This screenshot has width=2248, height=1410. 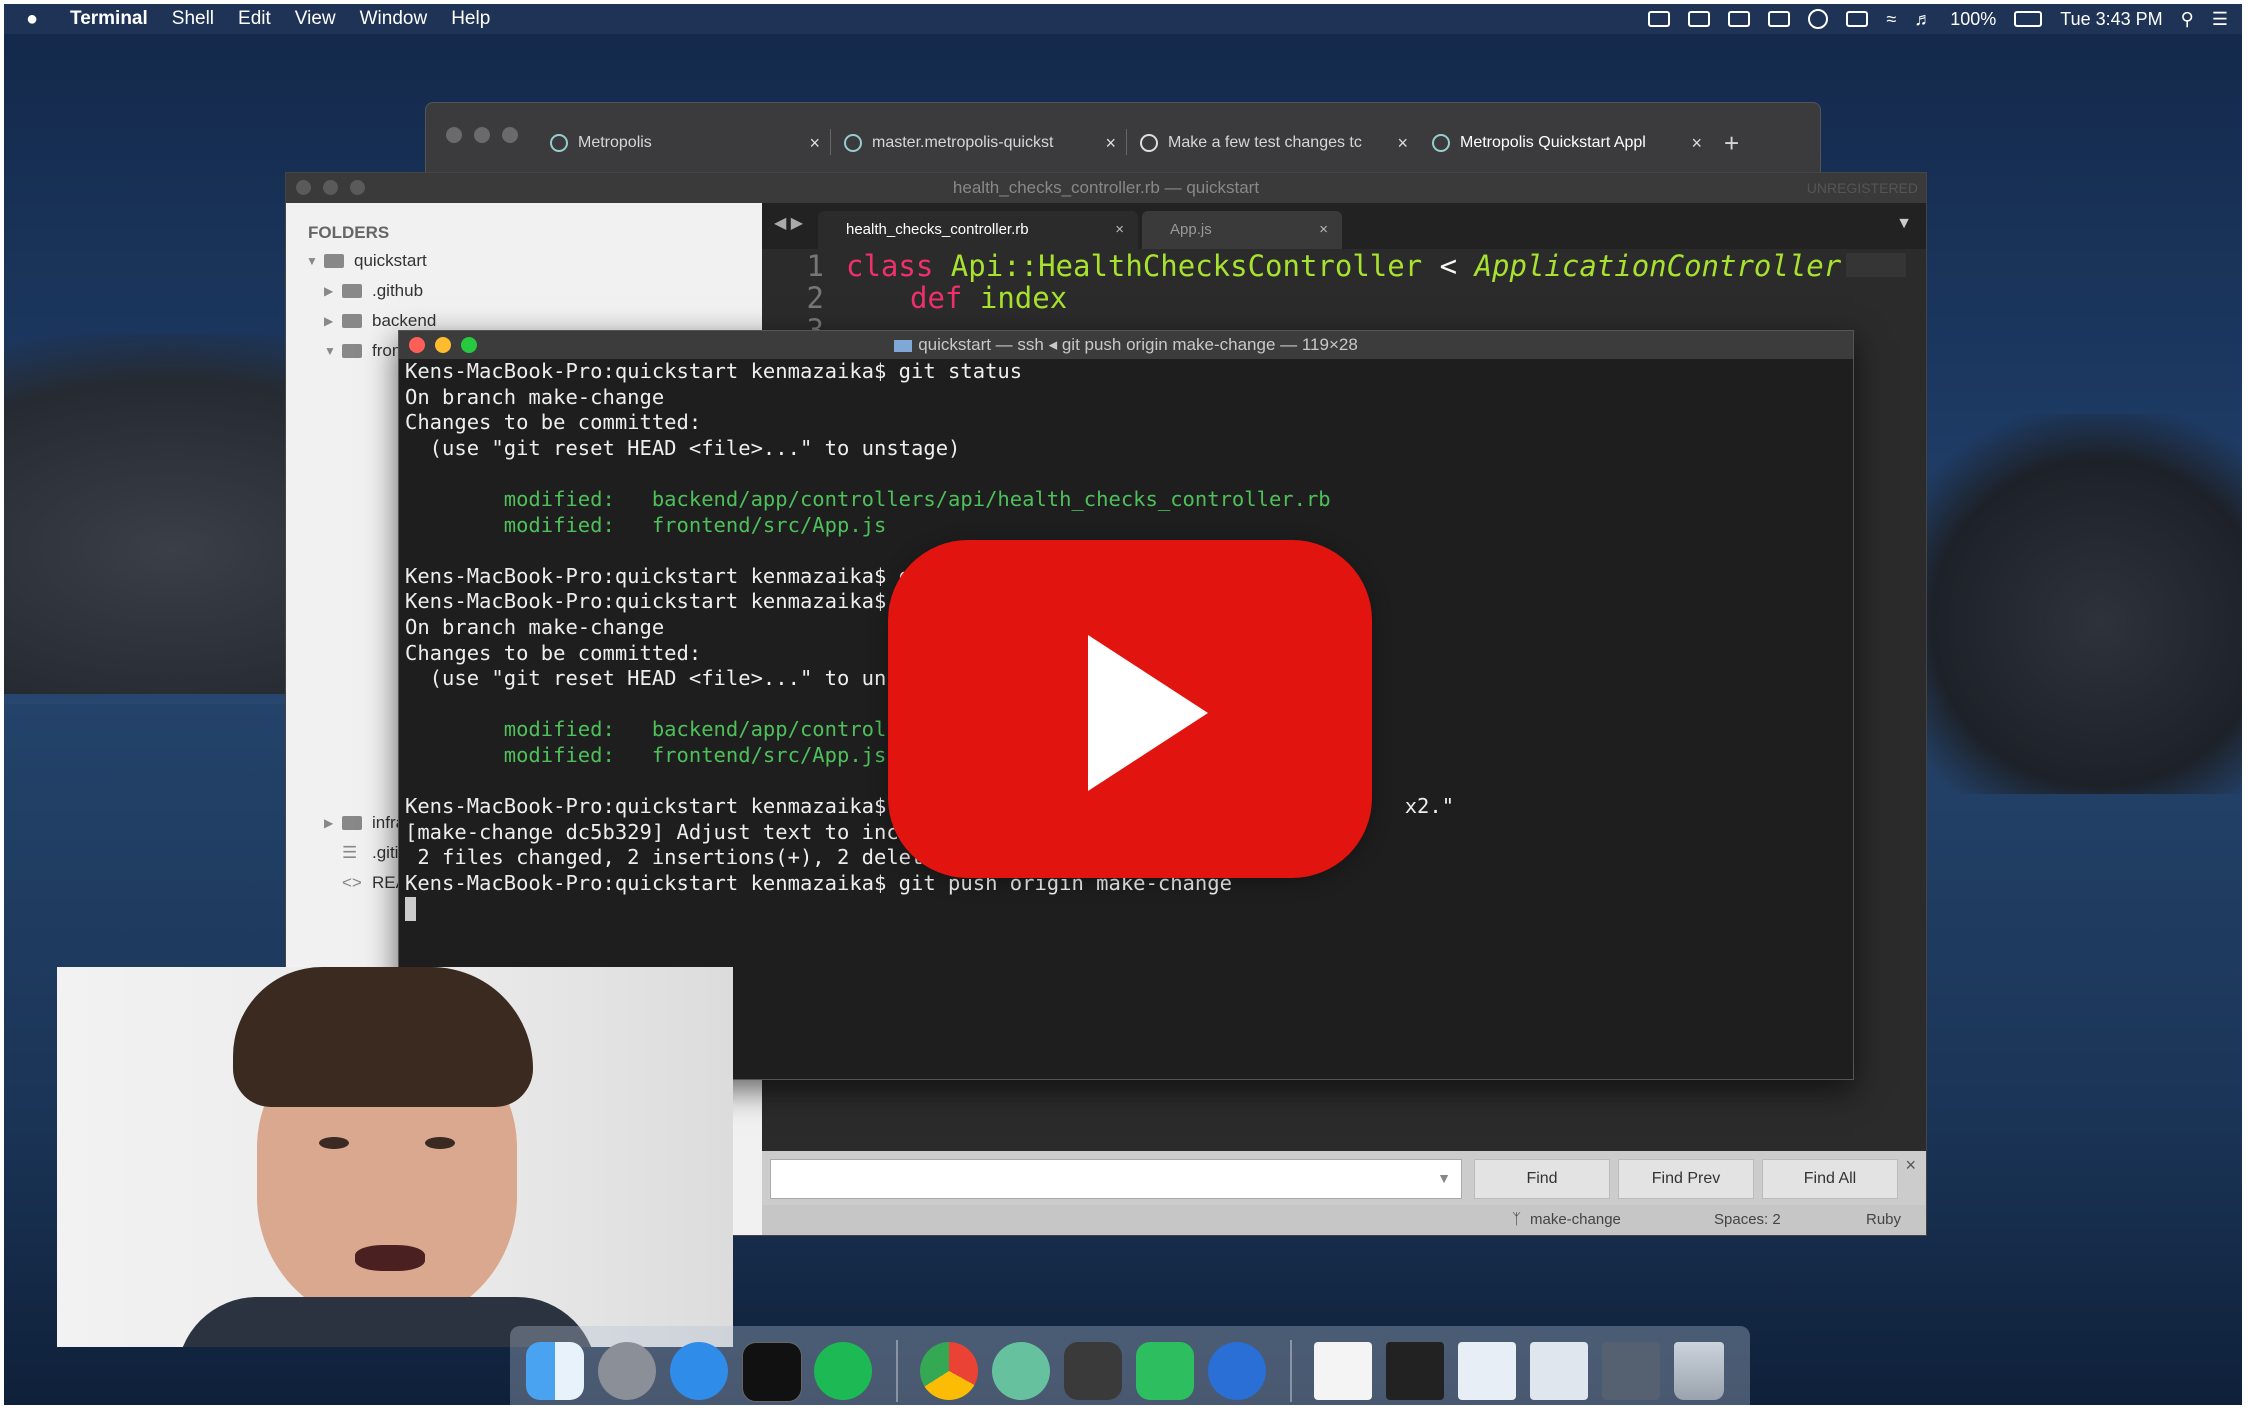 I want to click on tab-label: App.js, so click(x=1191, y=229).